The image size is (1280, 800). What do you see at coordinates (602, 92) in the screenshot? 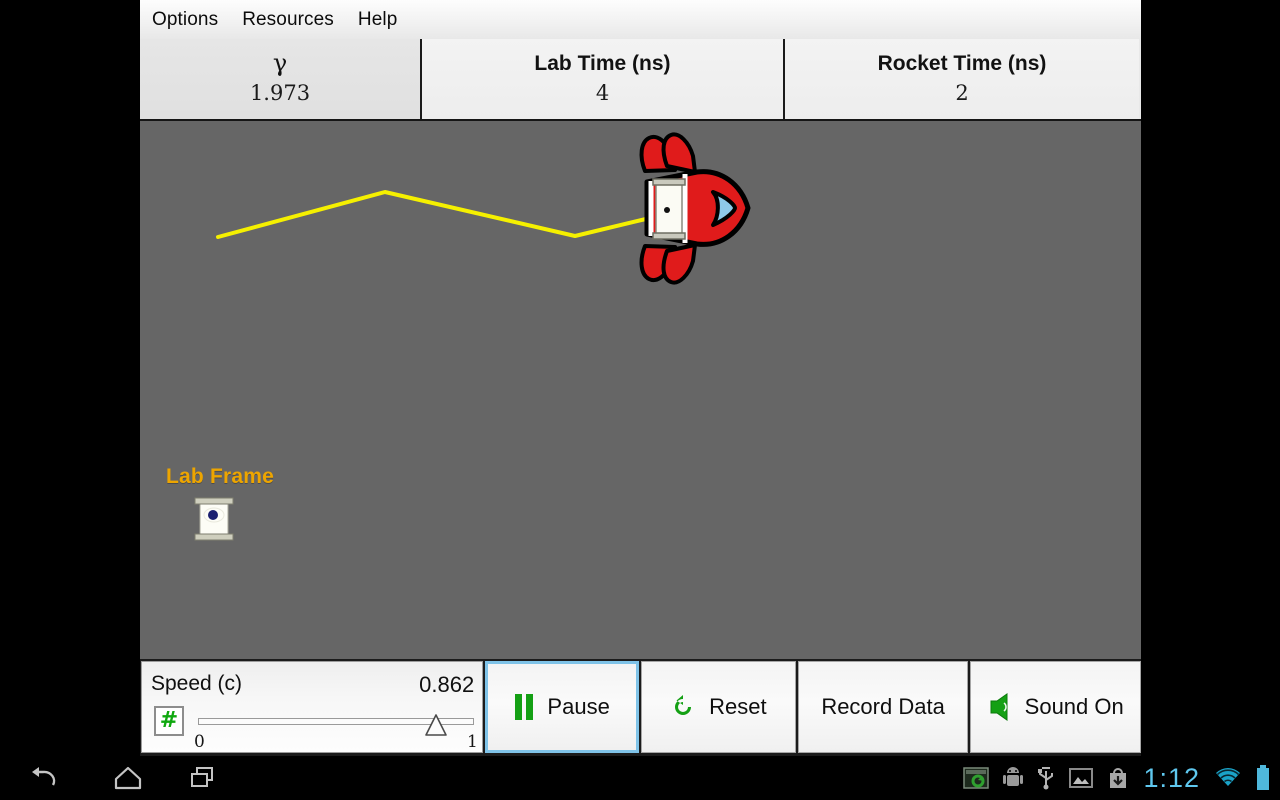
I see `readout-lab-time-value: 4` at bounding box center [602, 92].